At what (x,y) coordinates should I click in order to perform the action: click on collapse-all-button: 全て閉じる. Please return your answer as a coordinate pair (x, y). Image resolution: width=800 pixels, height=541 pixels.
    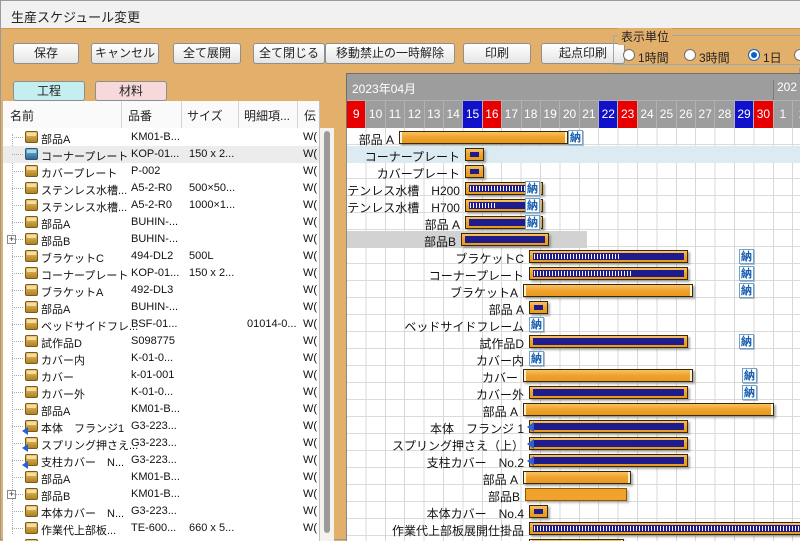
    Looking at the image, I should click on (289, 53).